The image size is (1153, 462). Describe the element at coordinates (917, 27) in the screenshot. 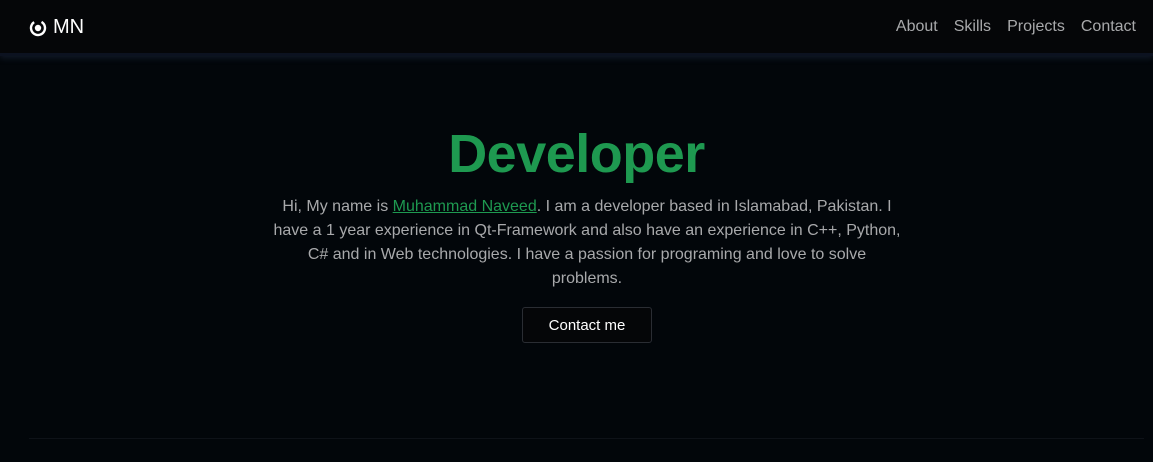

I see `nav-link-about: About` at that location.